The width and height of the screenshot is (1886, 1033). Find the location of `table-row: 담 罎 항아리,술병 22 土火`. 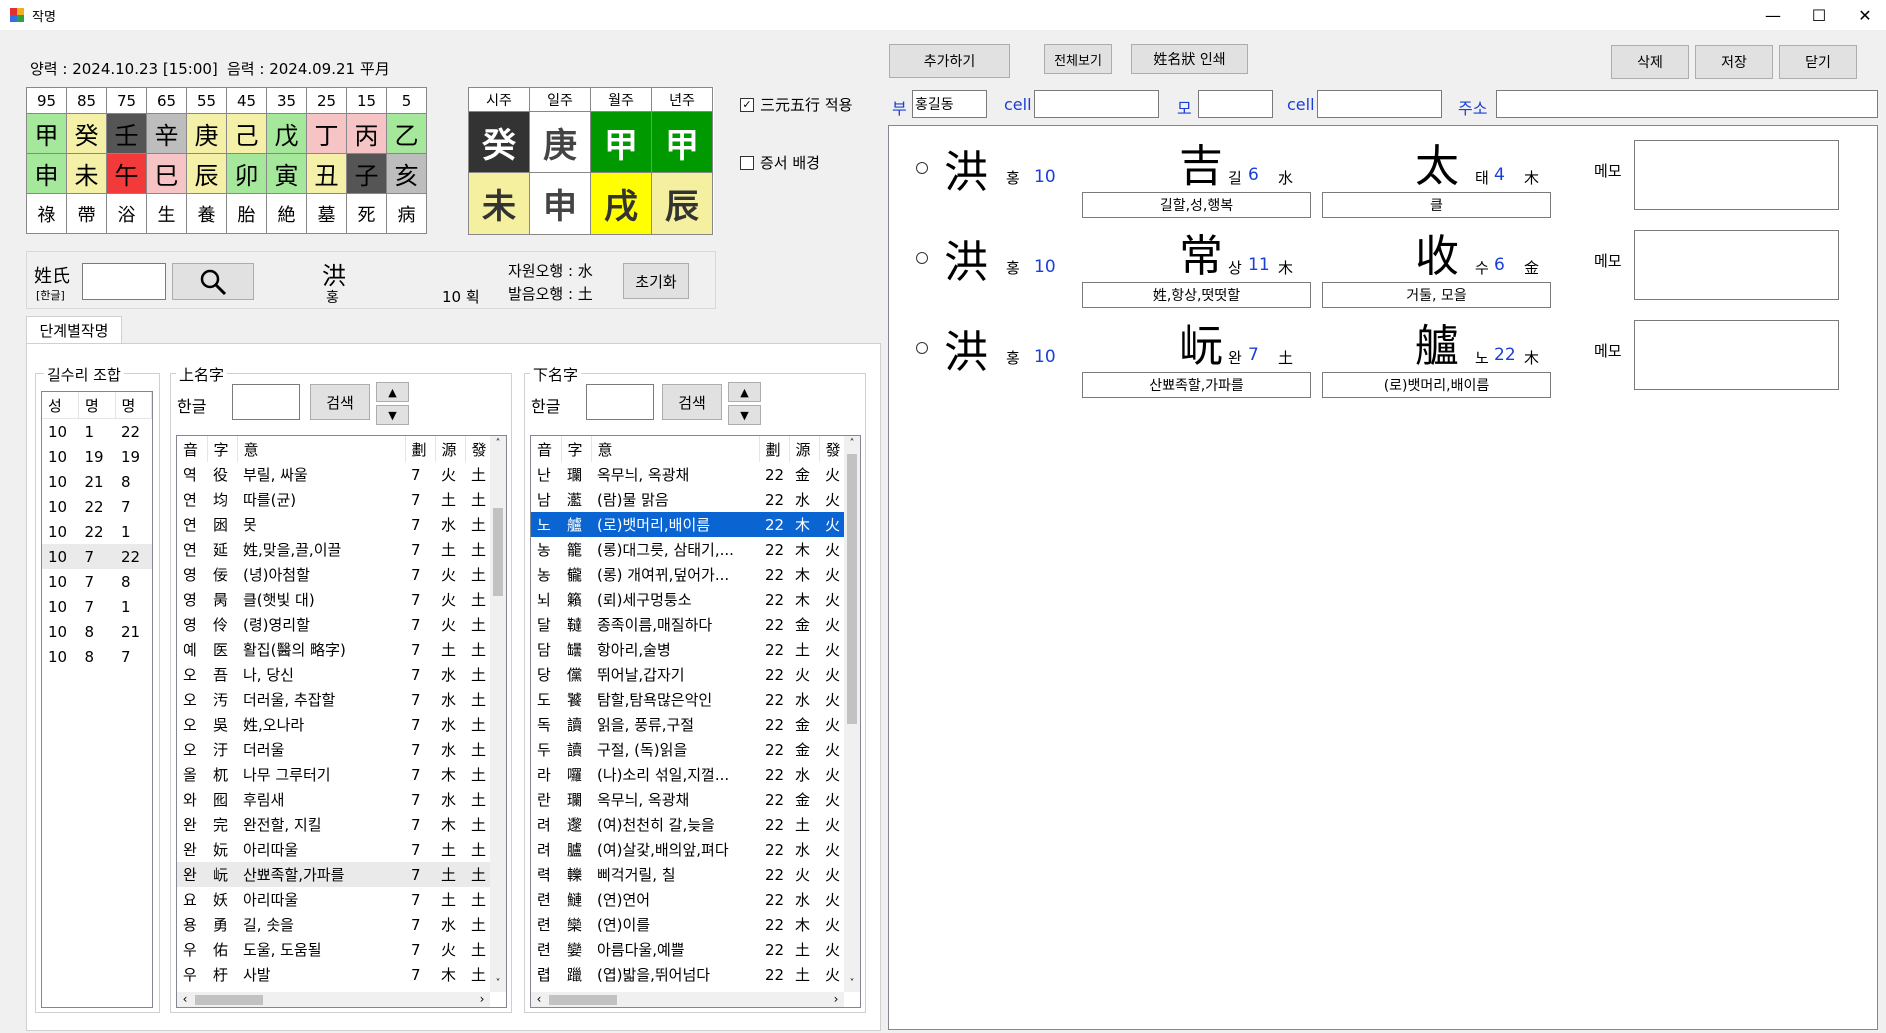

table-row: 담 罎 항아리,술병 22 土火 is located at coordinates (687, 649).